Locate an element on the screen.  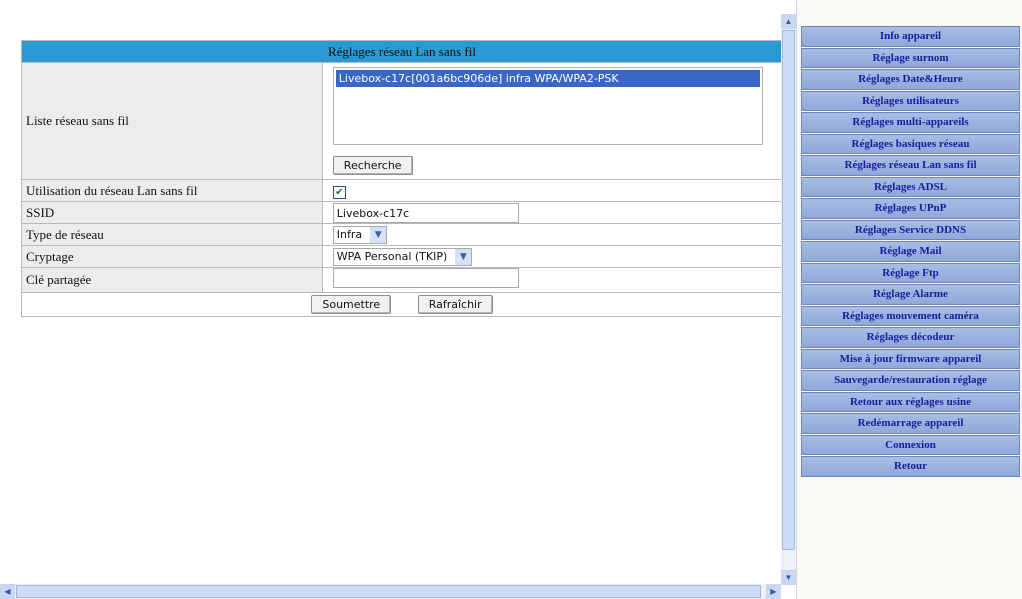
vertical-scrollbar: ▲ ▼ is located at coordinates (788, 299).